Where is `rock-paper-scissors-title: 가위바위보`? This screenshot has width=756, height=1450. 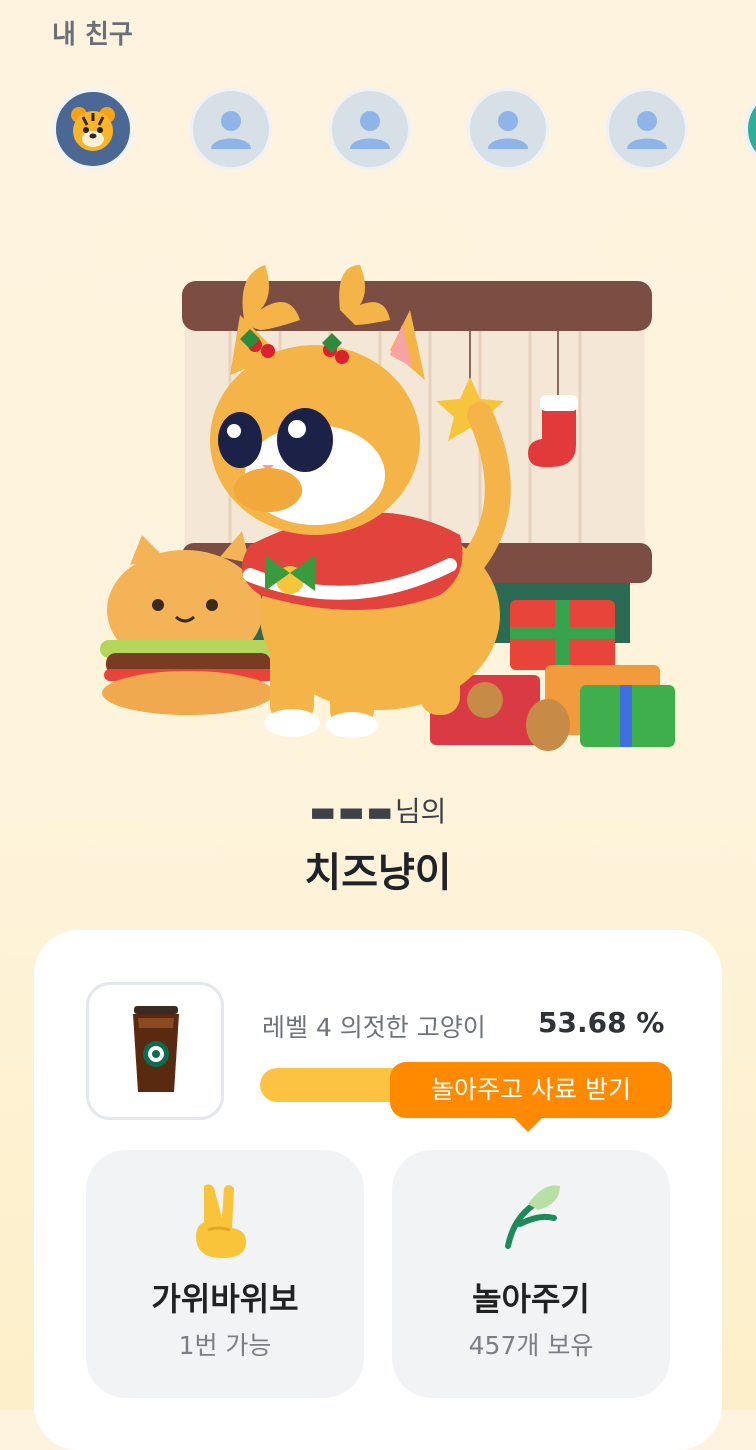
rock-paper-scissors-title: 가위바위보 is located at coordinates (225, 1299).